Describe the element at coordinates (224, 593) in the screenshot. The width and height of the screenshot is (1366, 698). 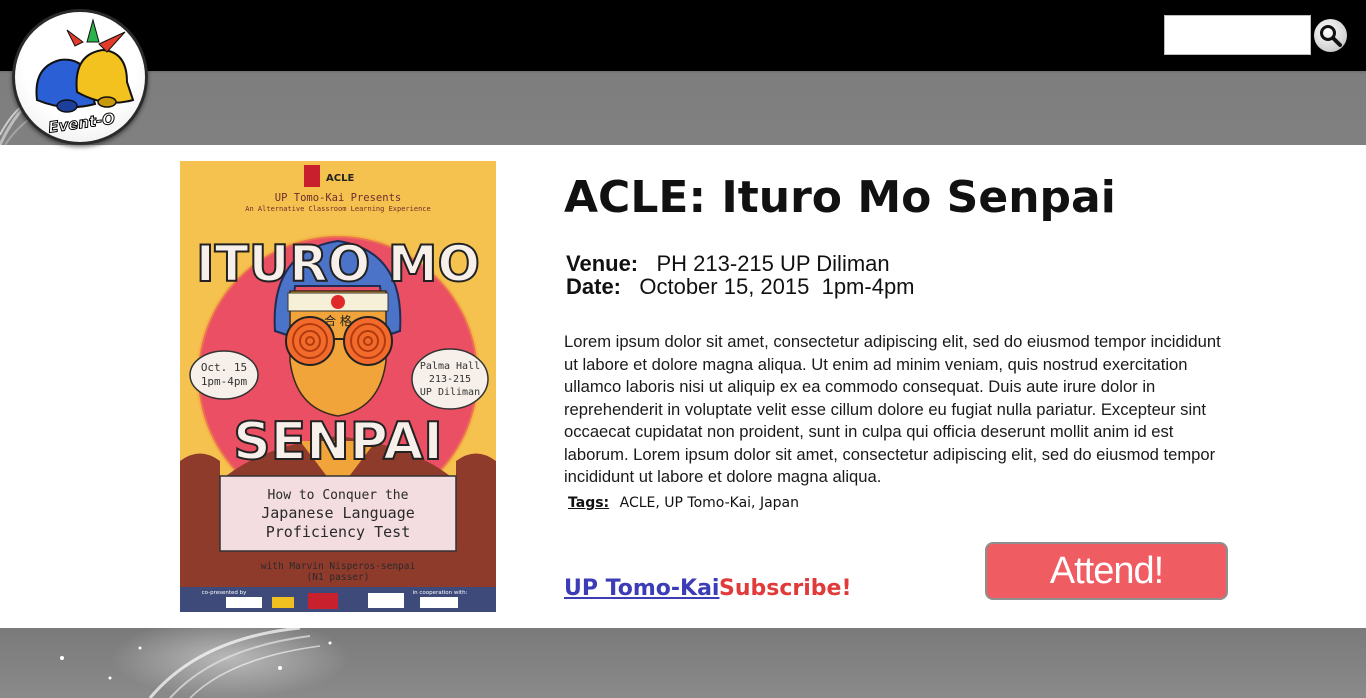
I see `poster-copresented: co-presented by` at that location.